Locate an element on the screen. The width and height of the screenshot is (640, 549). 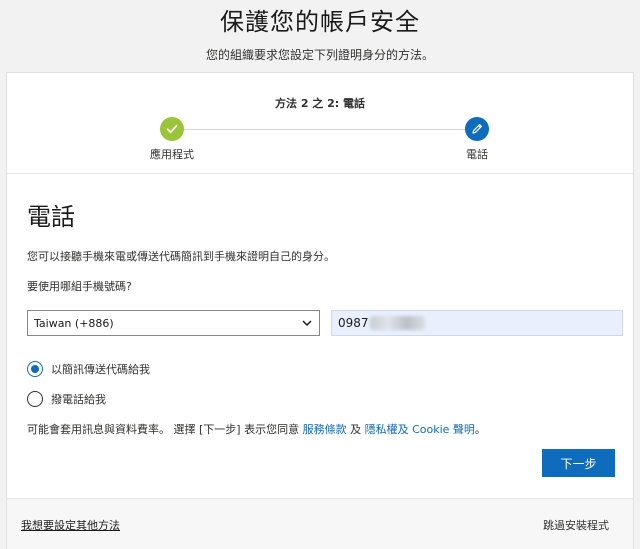
step-current-indicator is located at coordinates (477, 129).